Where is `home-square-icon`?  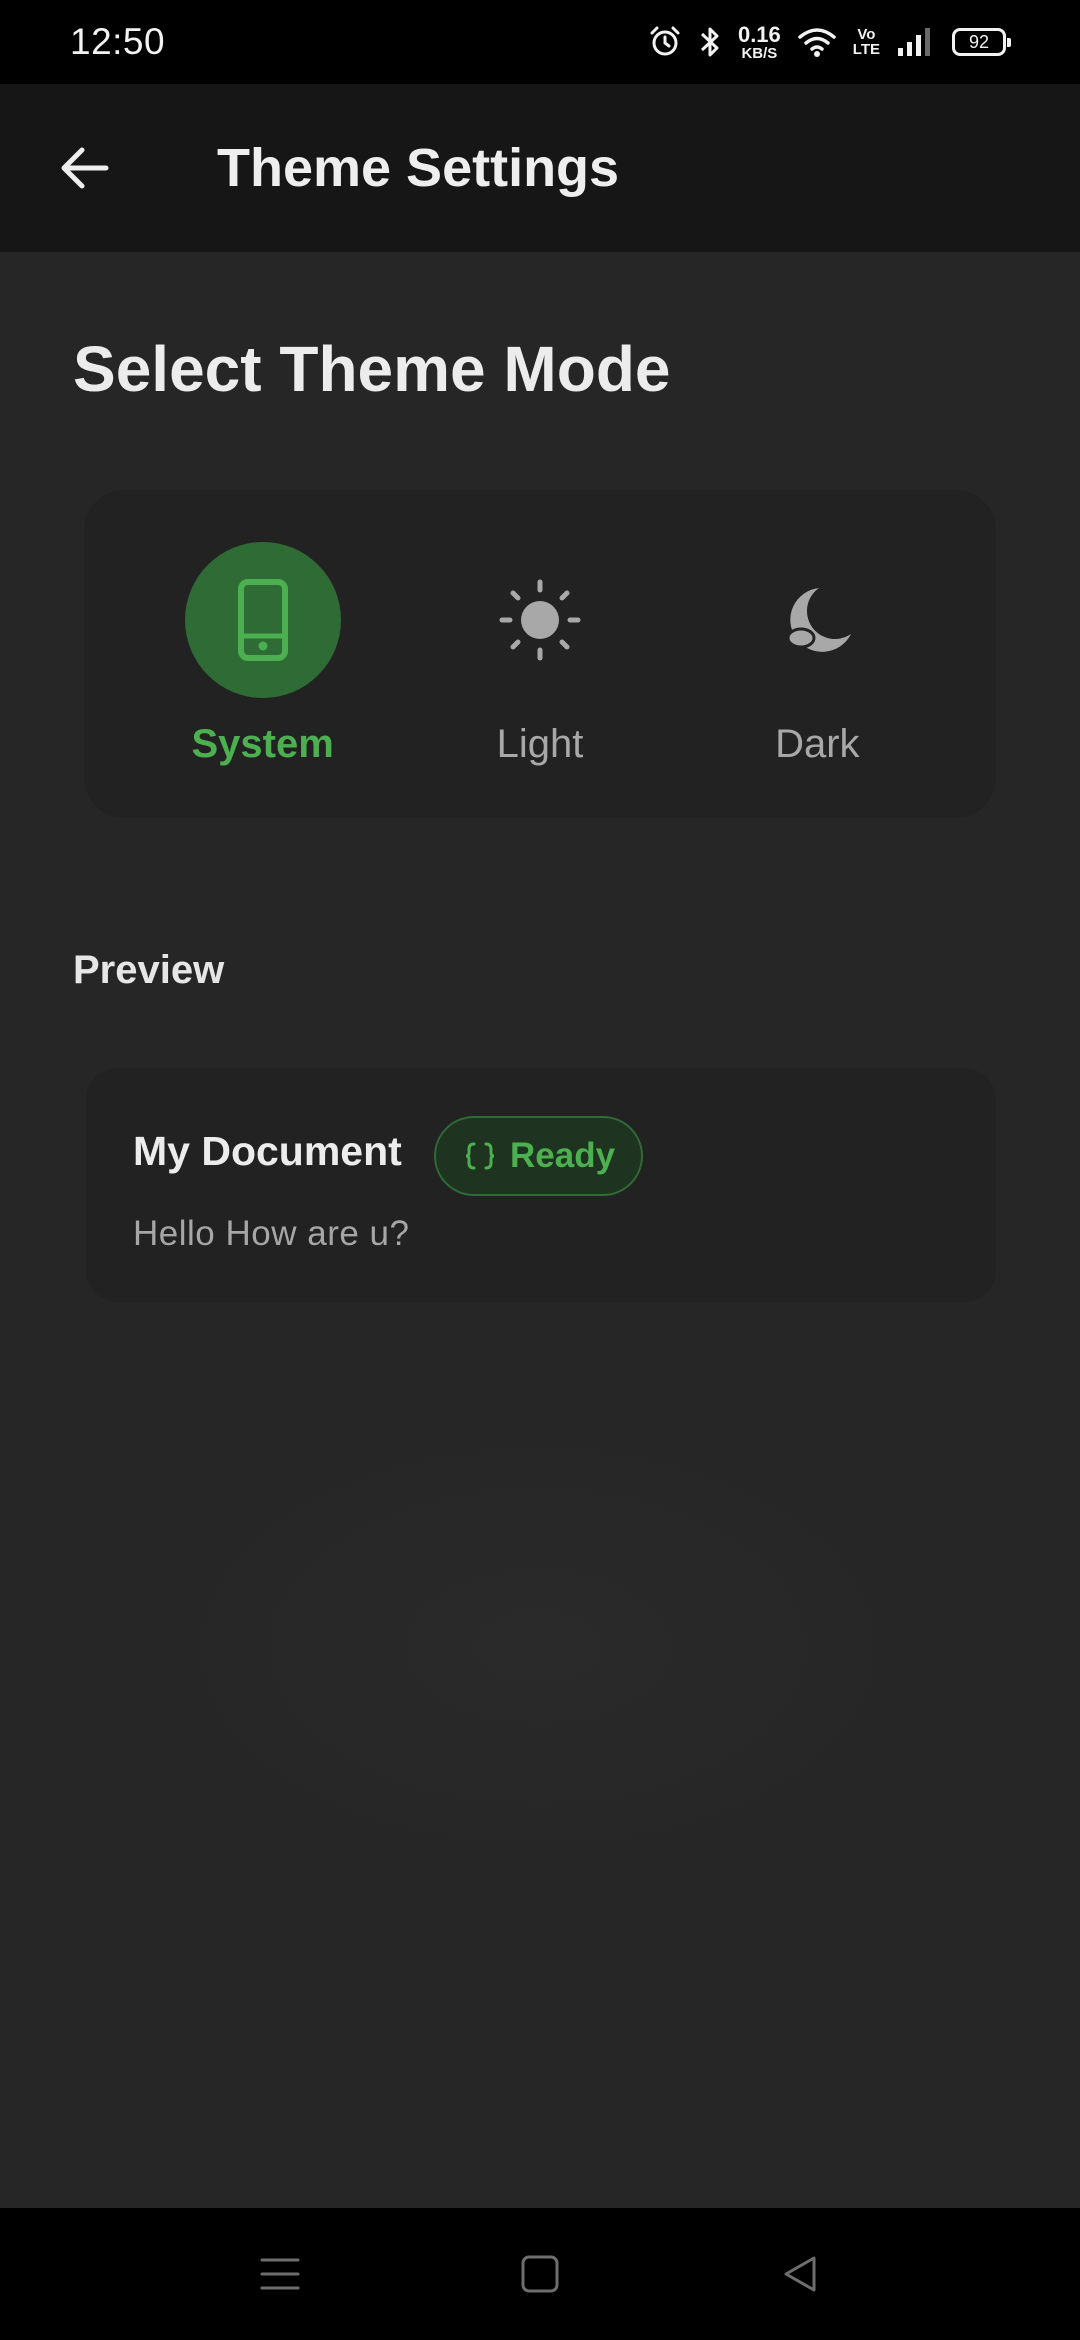 home-square-icon is located at coordinates (540, 2274).